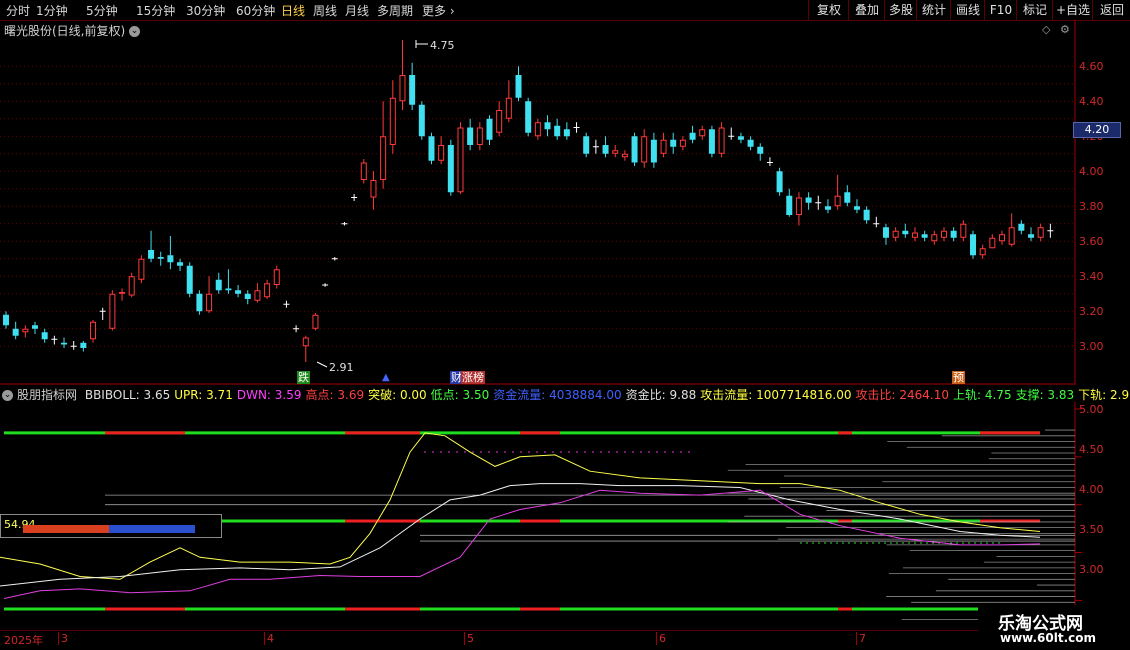  I want to click on indicator-tick: 5.00, so click(1091, 409).